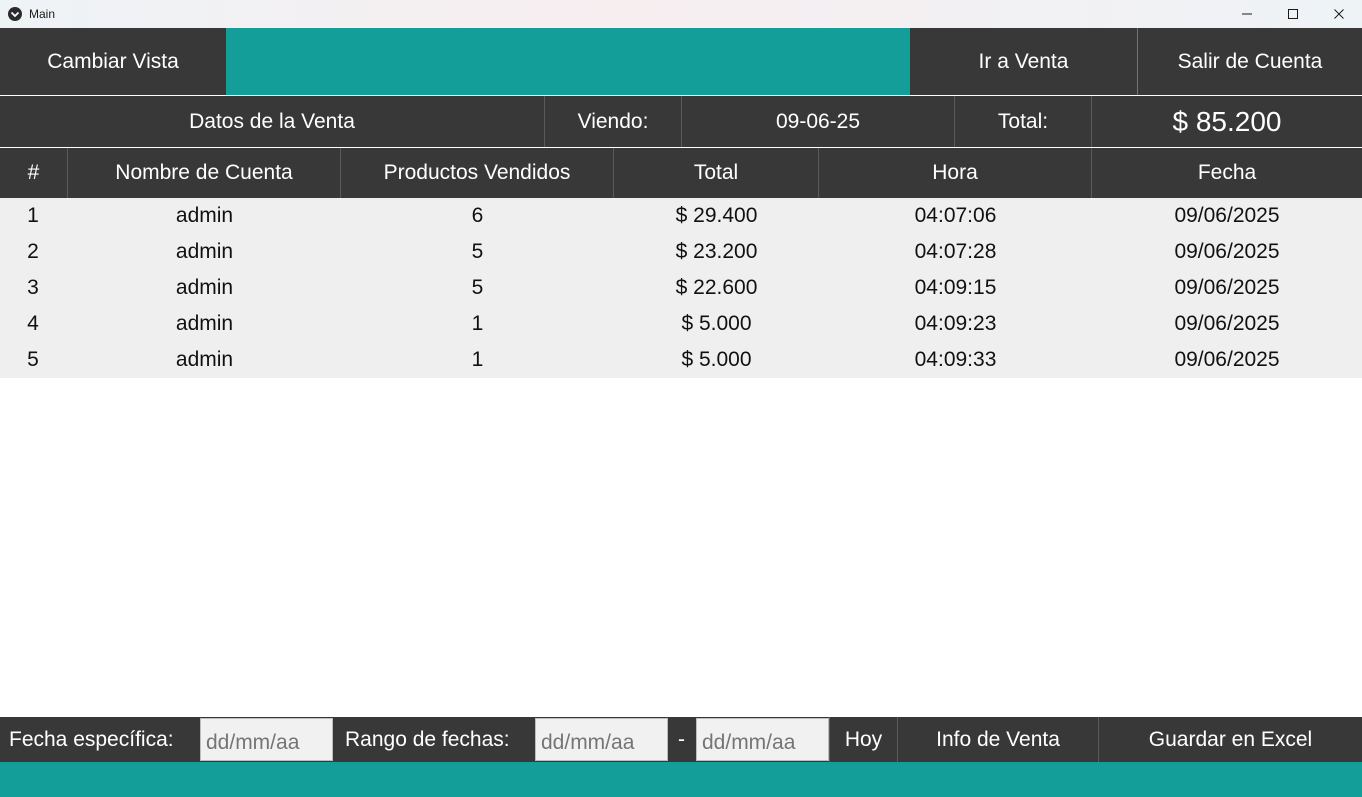 The height and width of the screenshot is (797, 1362). I want to click on cell-number: 5, so click(33, 359).